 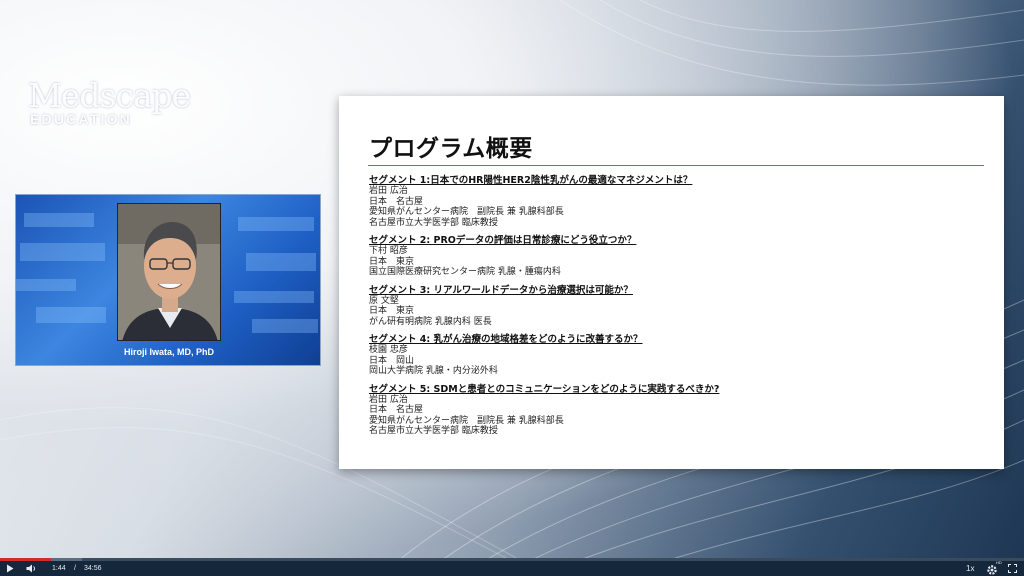 I want to click on segment-title: セグメント 2: PROデータの評価は日常診療にどう役立つか？, so click(x=503, y=240).